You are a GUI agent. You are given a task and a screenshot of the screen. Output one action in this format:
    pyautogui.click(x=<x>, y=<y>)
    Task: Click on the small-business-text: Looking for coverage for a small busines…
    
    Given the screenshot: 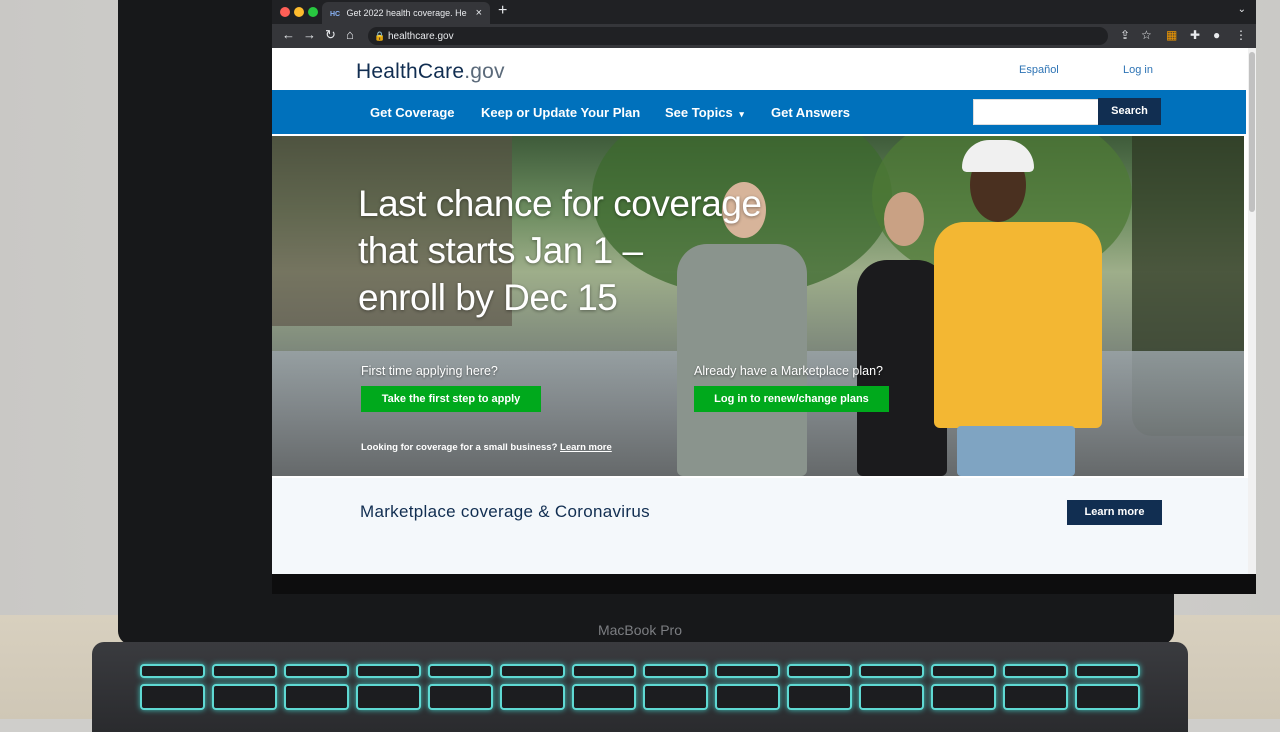 What is the action you would take?
    pyautogui.click(x=486, y=447)
    